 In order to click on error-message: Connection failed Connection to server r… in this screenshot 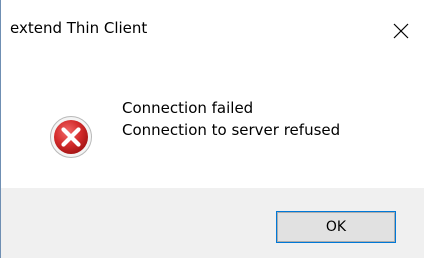, I will do `click(231, 119)`.